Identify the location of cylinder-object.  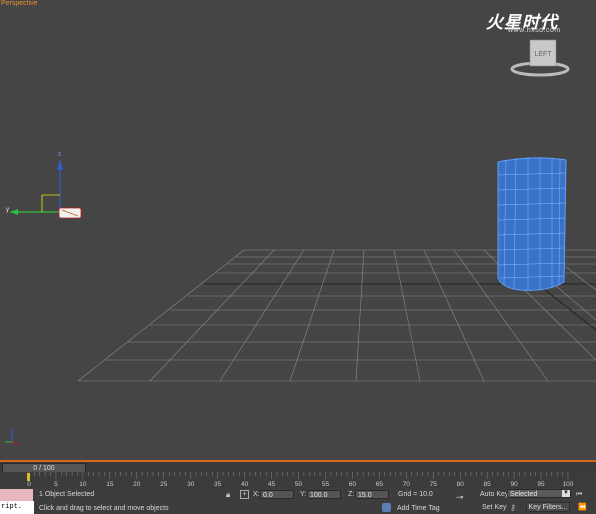
(532, 224).